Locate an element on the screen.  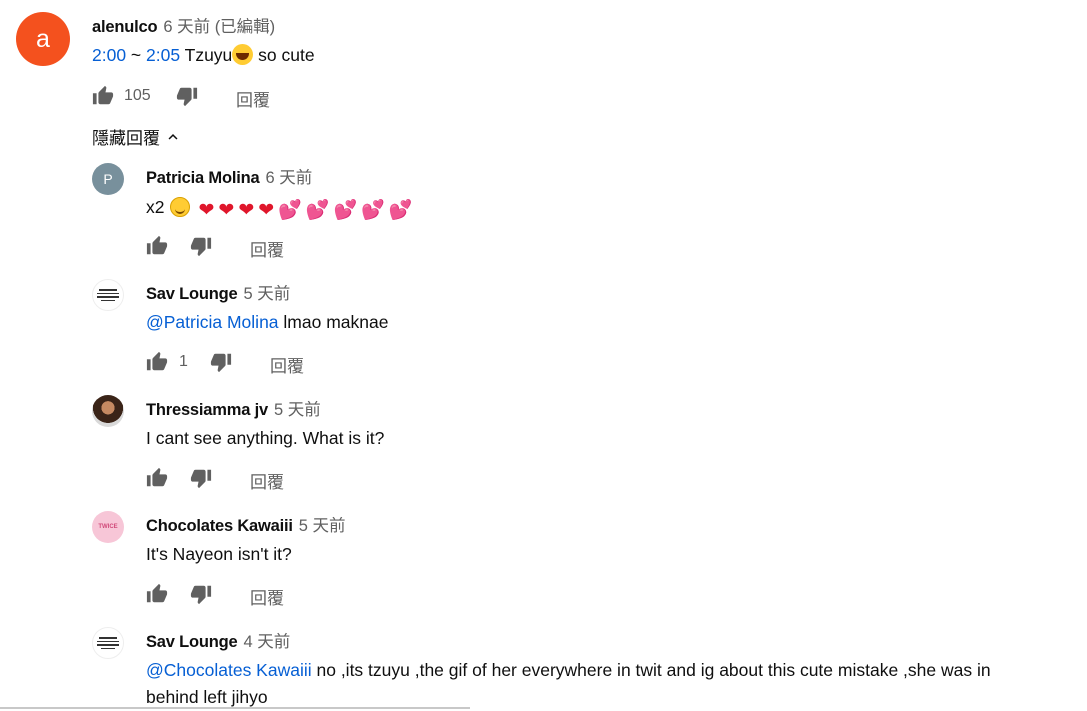
action-toolbar: 1 回覆 is located at coordinates (256, 364).